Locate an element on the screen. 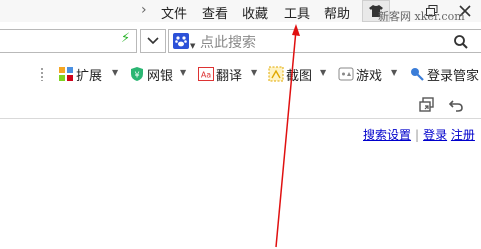  menu-view: 查看 is located at coordinates (215, 12).